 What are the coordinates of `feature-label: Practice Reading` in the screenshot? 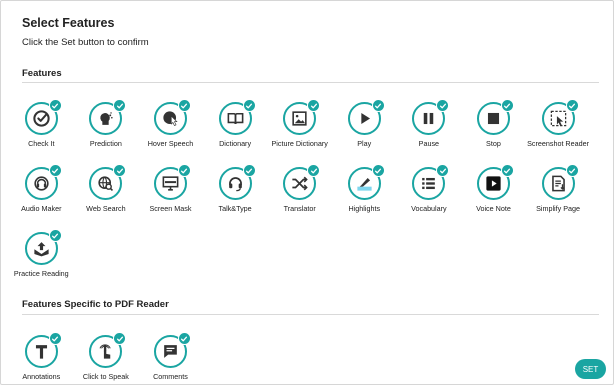 It's located at (41, 273).